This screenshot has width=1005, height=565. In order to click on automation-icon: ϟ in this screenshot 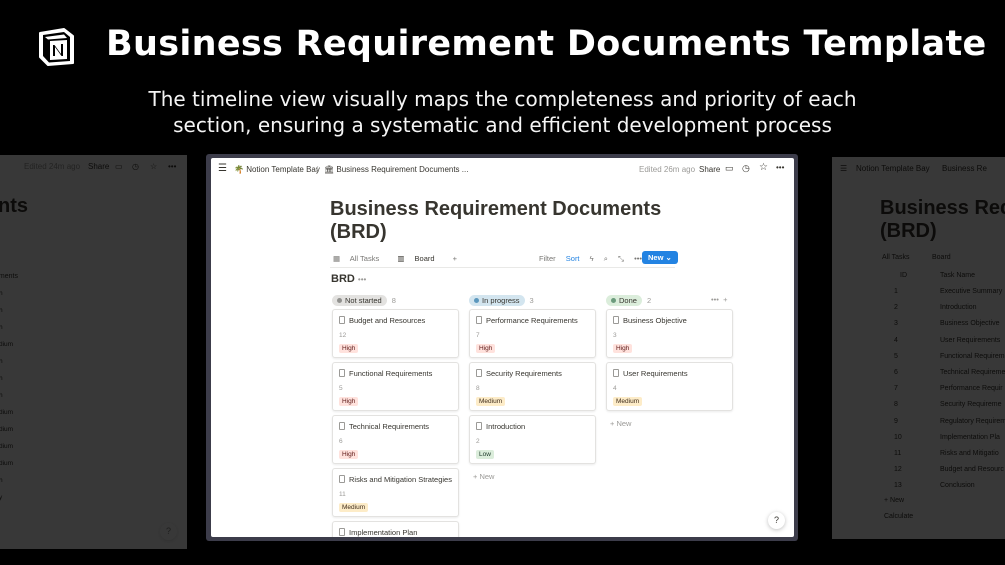, I will do `click(592, 258)`.